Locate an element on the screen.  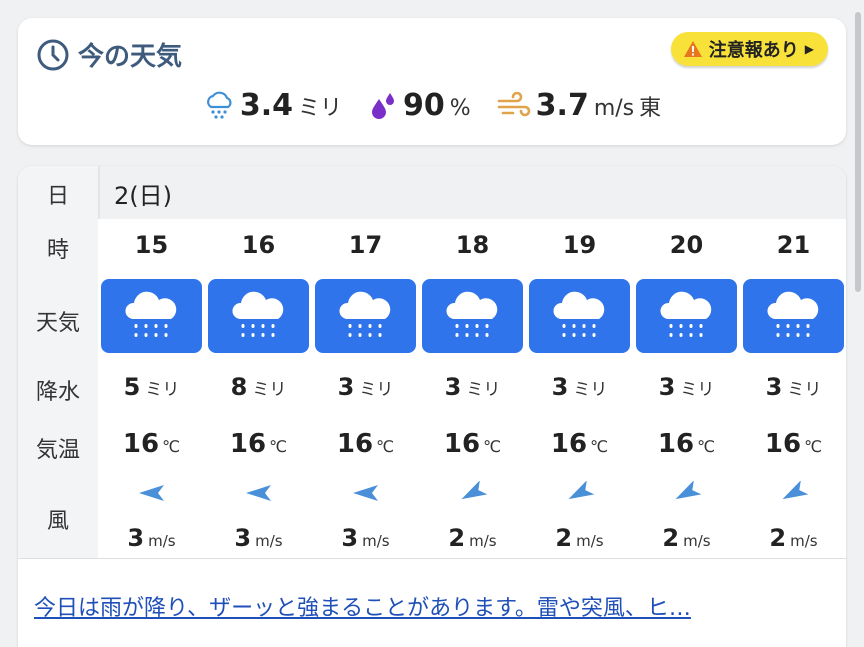
precip-cell: 8 ミリ is located at coordinates (258, 387).